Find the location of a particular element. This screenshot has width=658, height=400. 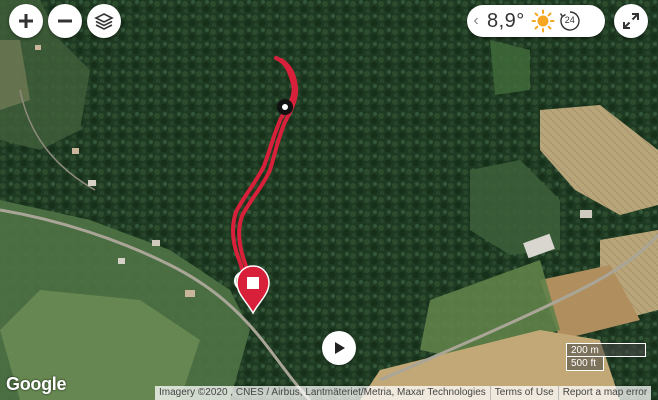

plus-icon is located at coordinates (26, 21).